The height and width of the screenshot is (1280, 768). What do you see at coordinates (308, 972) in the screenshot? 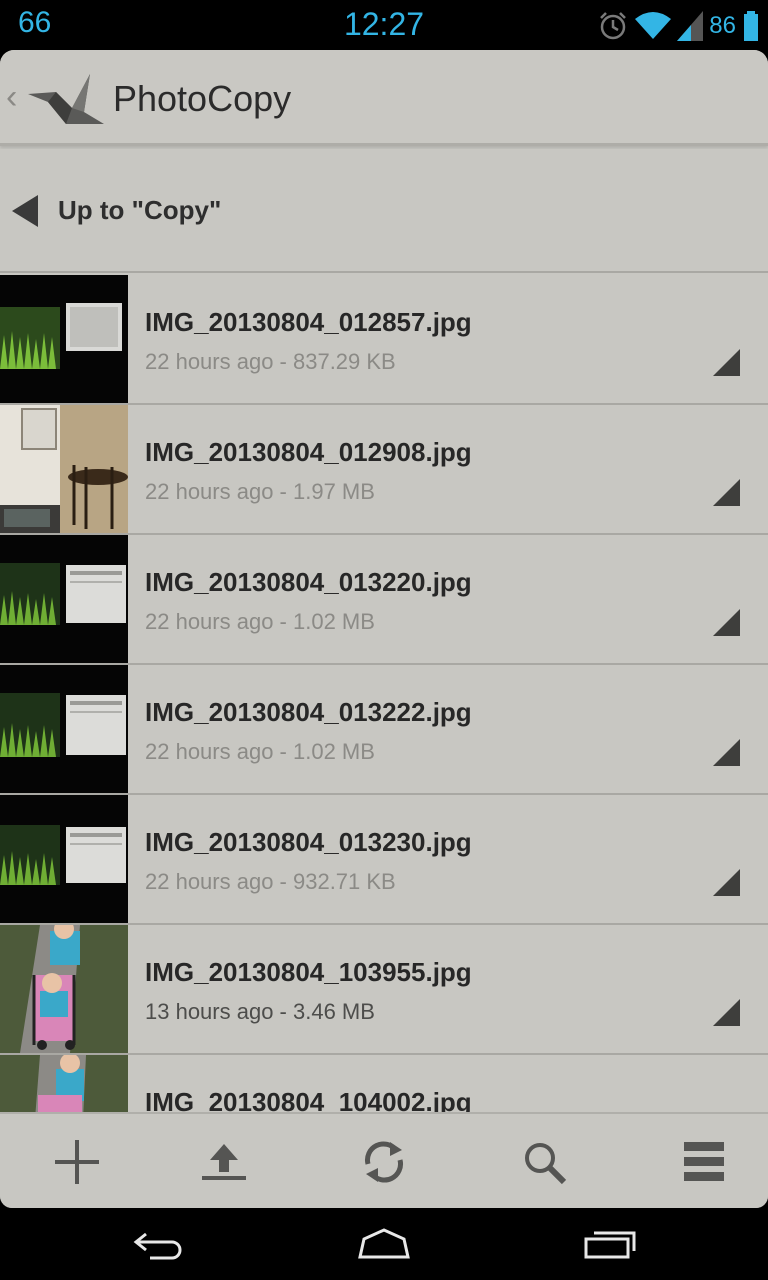
I see `file-name: IMG_20130804_103955.jpg` at bounding box center [308, 972].